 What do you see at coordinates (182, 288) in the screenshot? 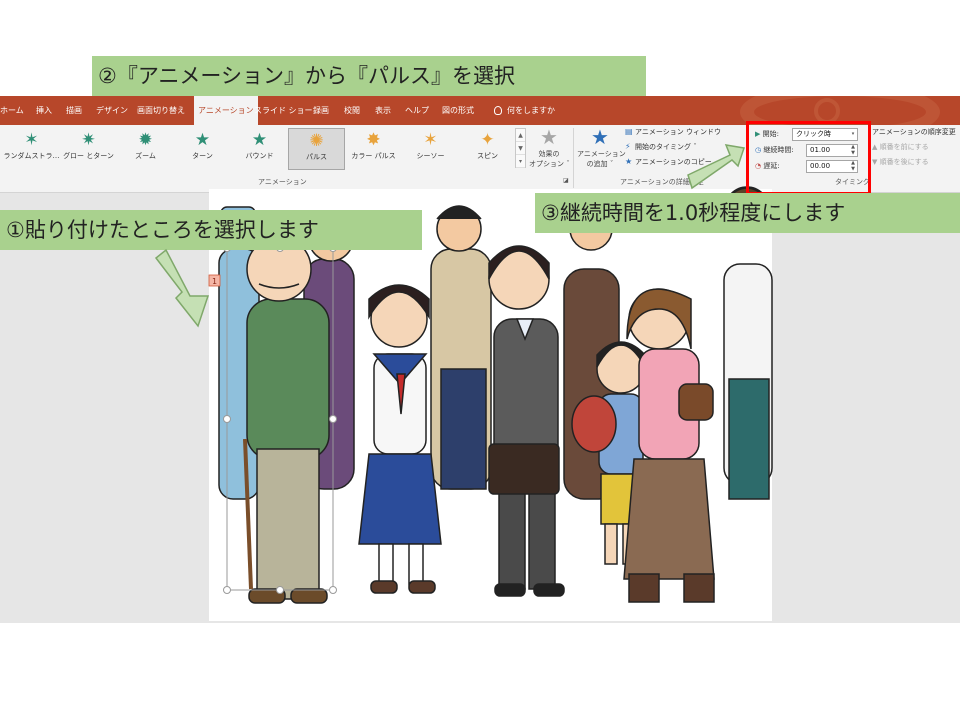
I see `arrow-to-selection` at bounding box center [182, 288].